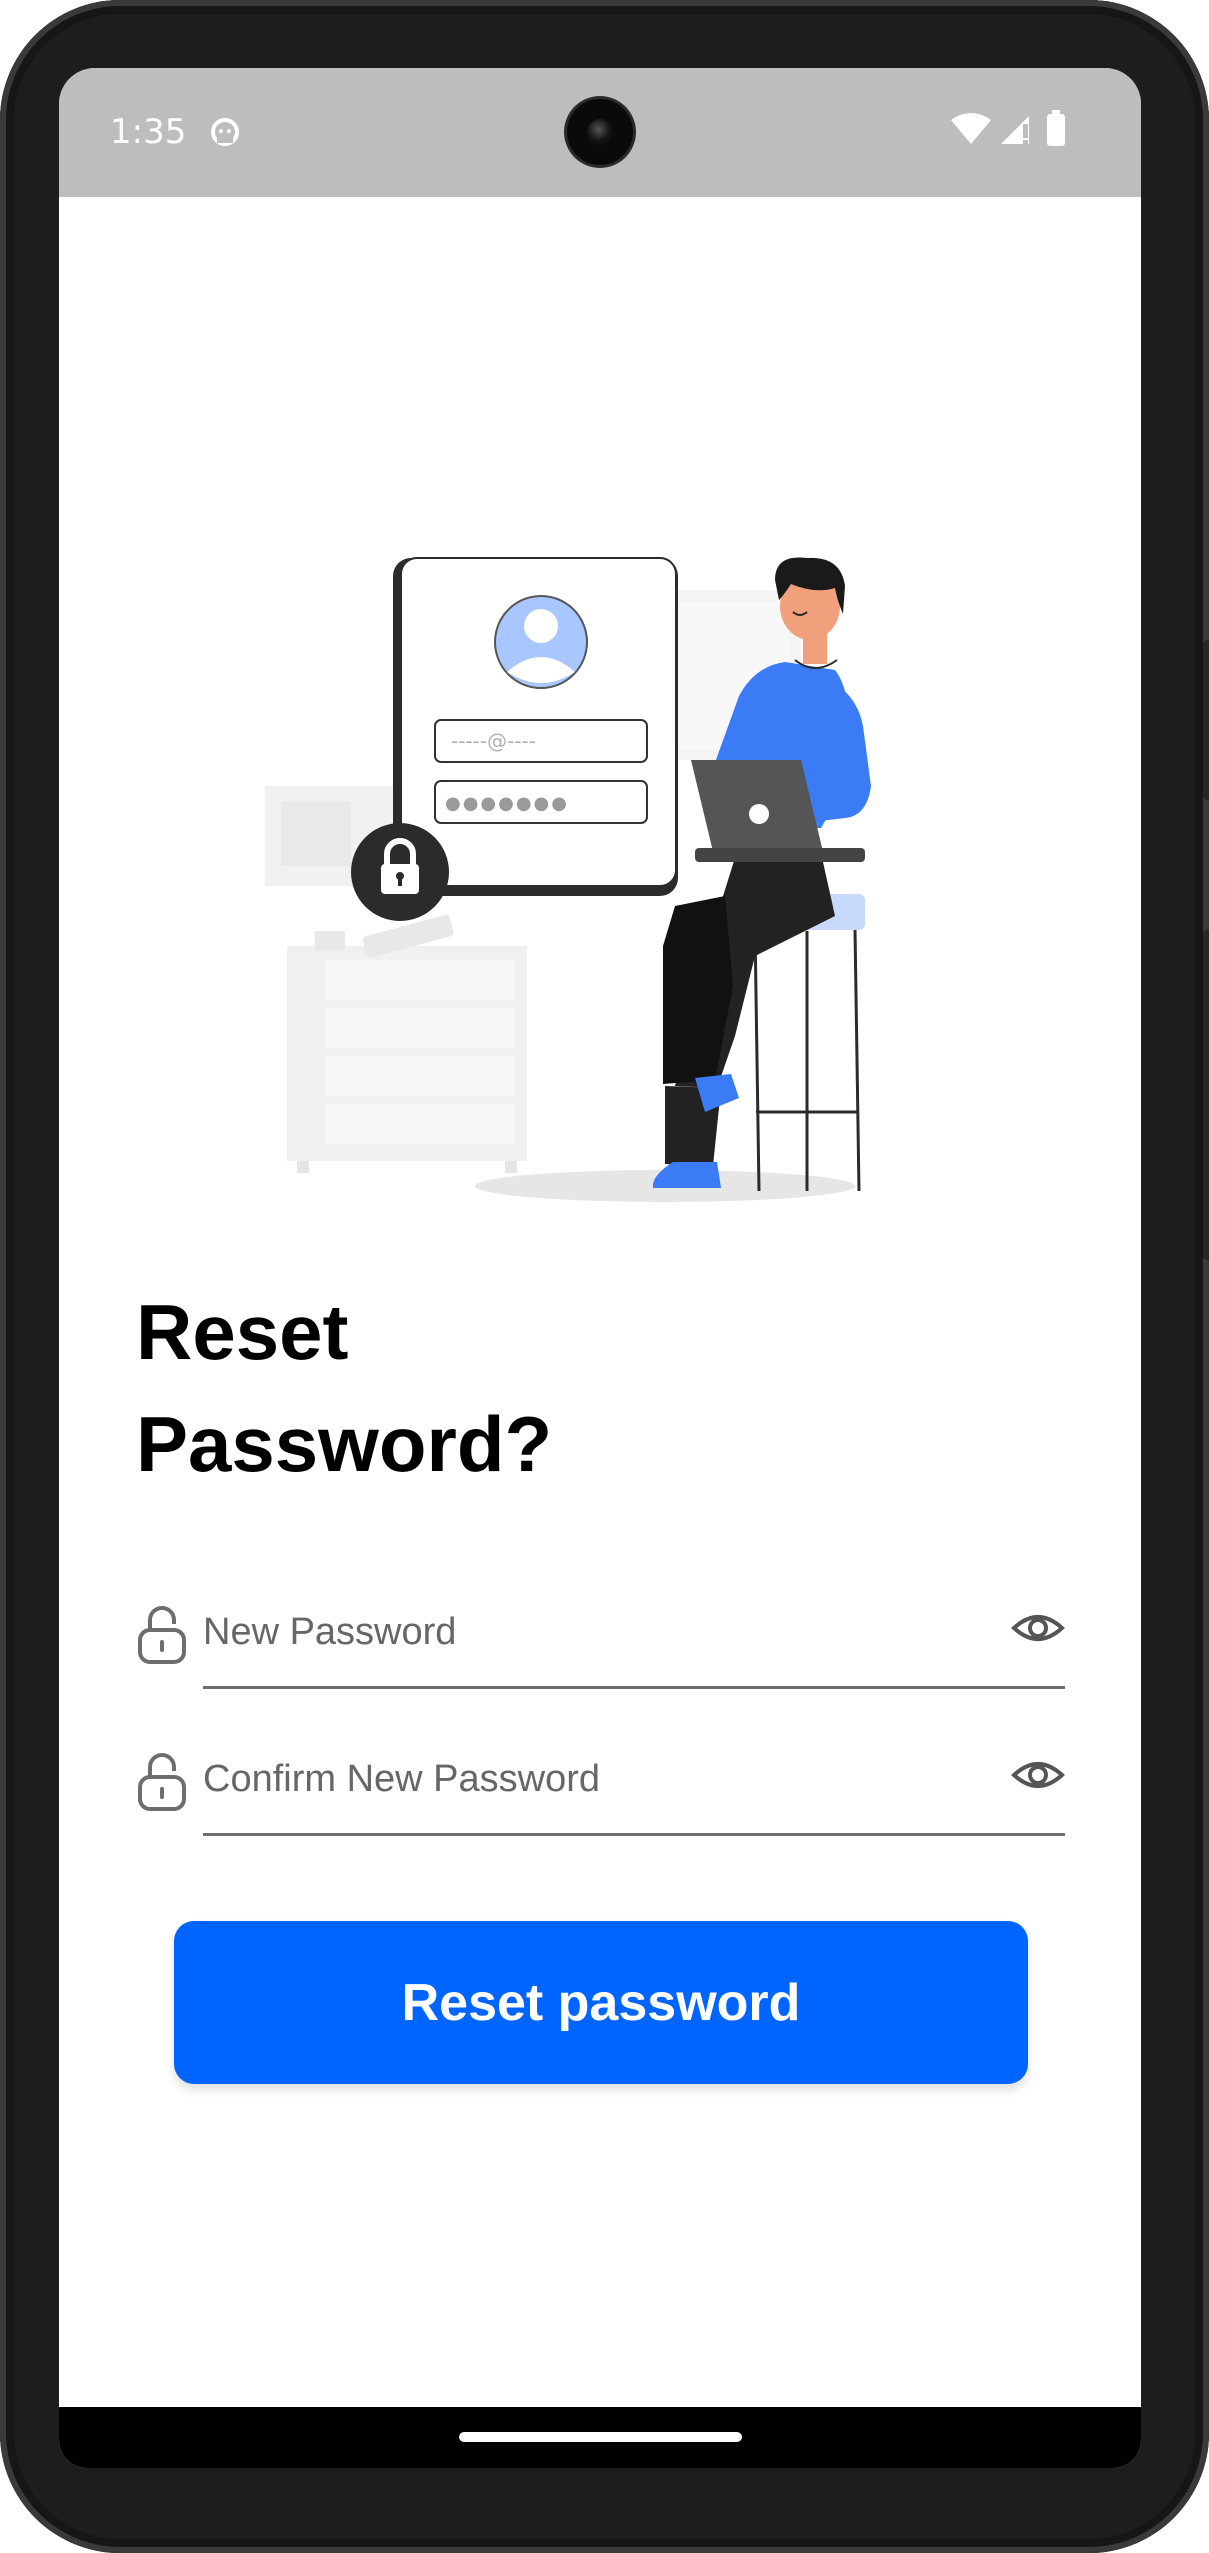 The height and width of the screenshot is (2553, 1209). I want to click on battery-icon, so click(1056, 128).